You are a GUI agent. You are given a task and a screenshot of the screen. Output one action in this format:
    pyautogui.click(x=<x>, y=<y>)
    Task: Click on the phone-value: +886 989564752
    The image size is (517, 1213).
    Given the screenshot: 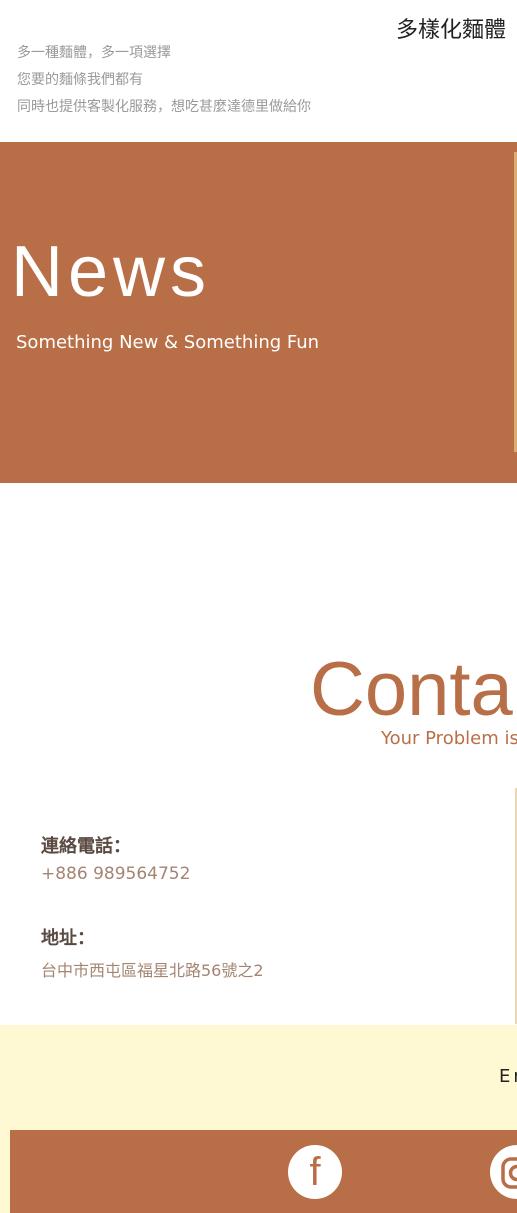 What is the action you would take?
    pyautogui.click(x=115, y=874)
    